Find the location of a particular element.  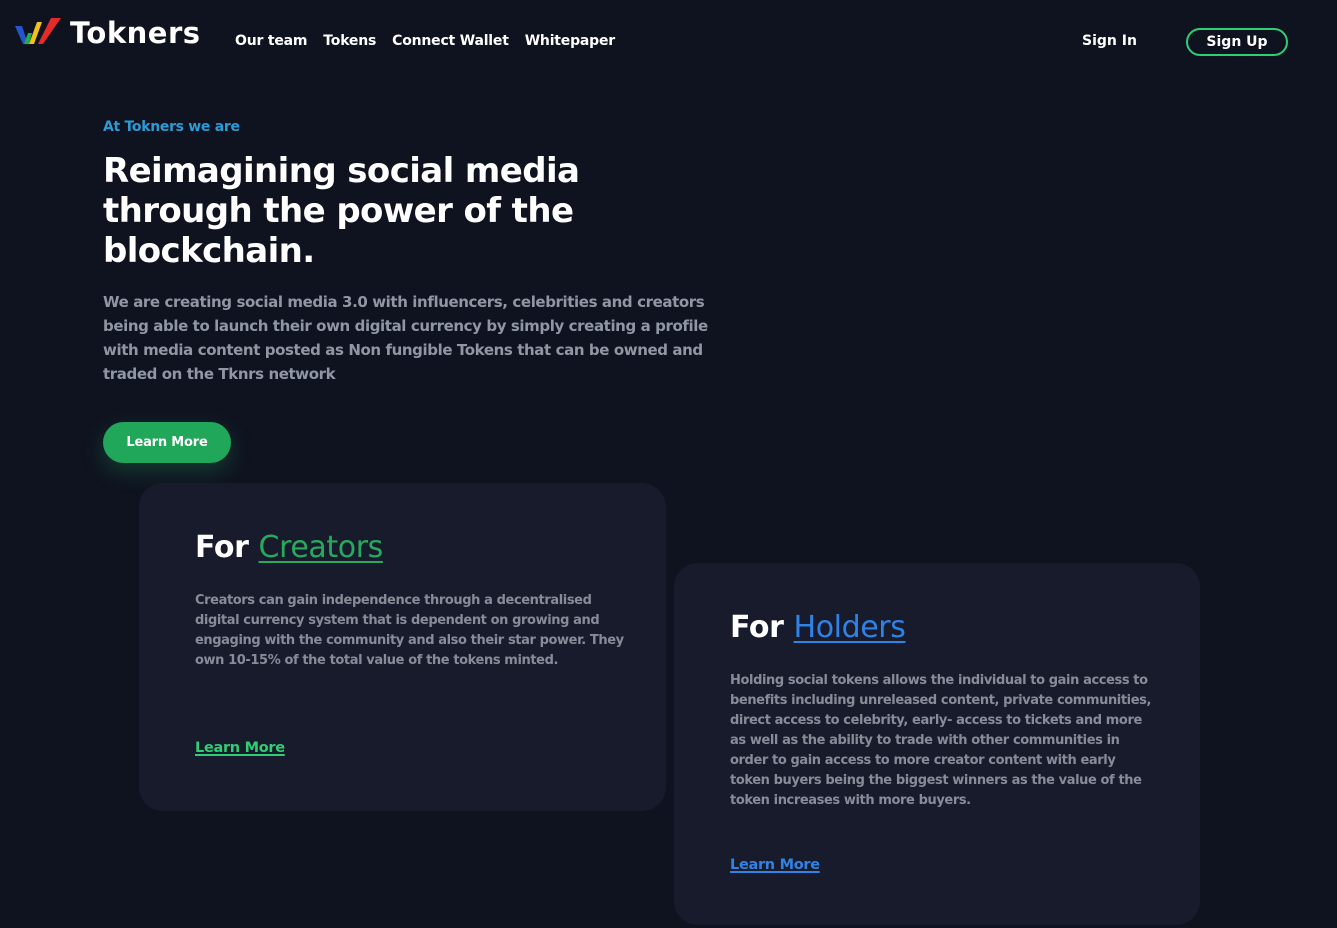

creators-card-title: For Creators is located at coordinates (289, 547).